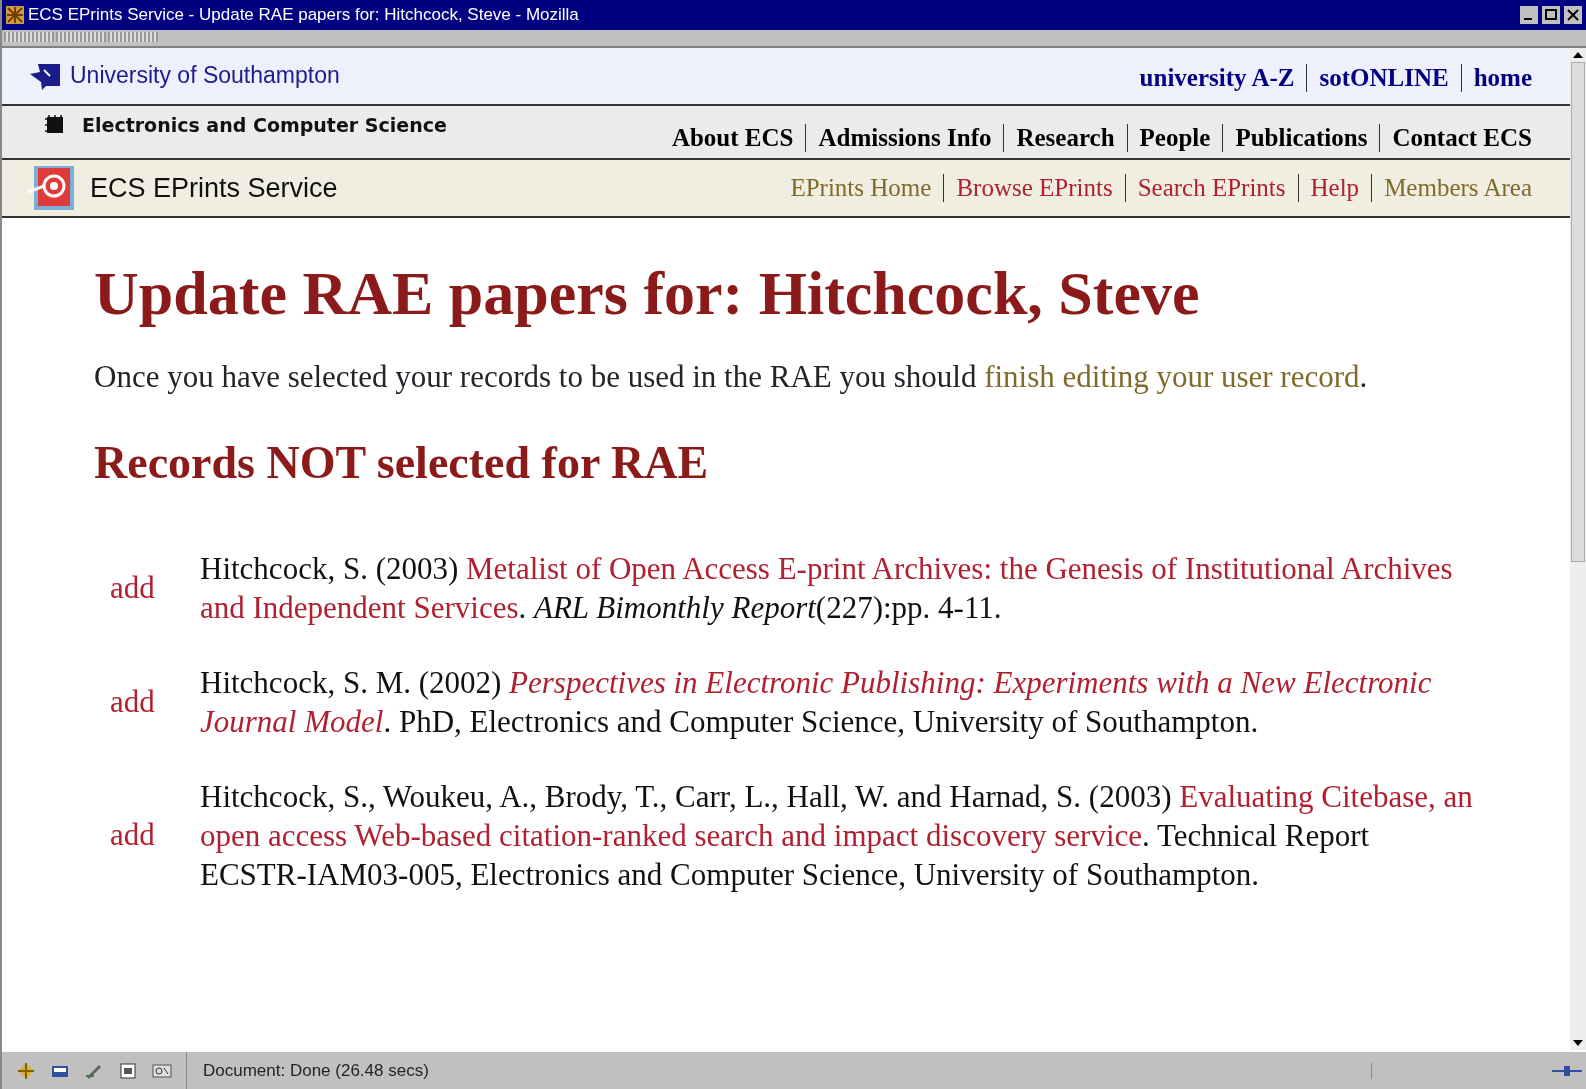 The height and width of the screenshot is (1089, 1586). I want to click on close-icon, so click(1573, 15).